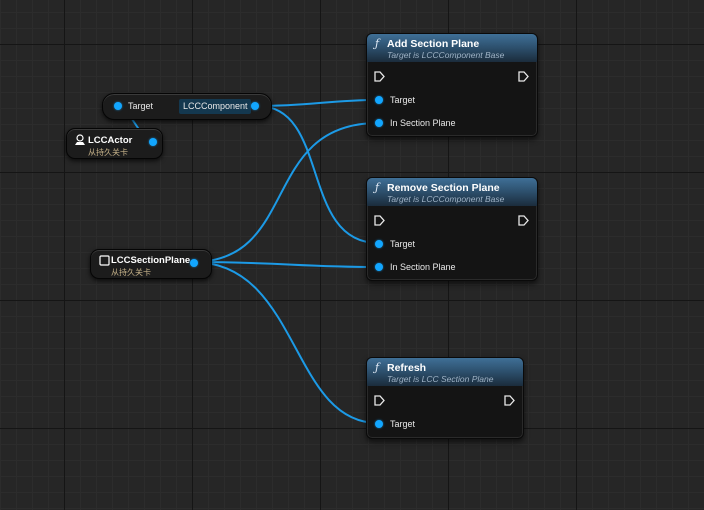 The height and width of the screenshot is (510, 704). Describe the element at coordinates (110, 140) in the screenshot. I see `node-title: LCCActor` at that location.